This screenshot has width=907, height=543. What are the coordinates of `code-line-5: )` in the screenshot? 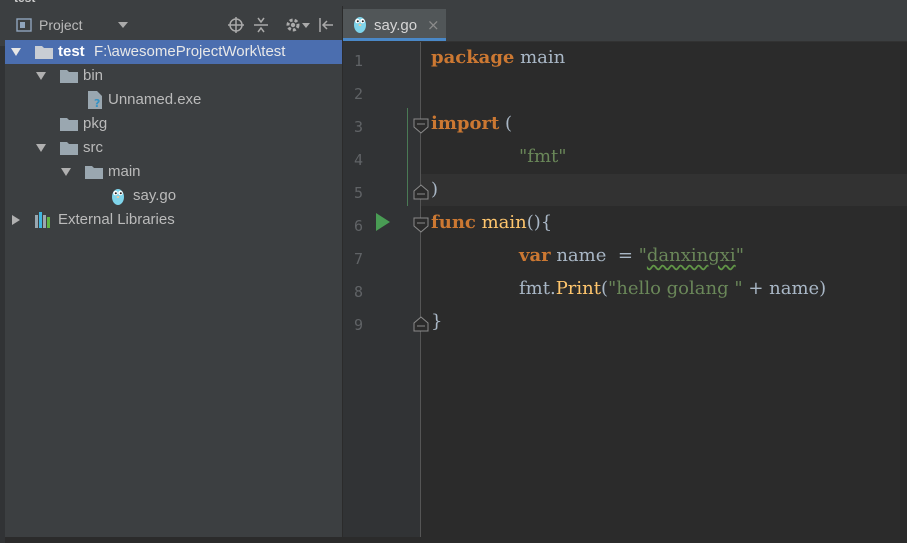 It's located at (434, 190).